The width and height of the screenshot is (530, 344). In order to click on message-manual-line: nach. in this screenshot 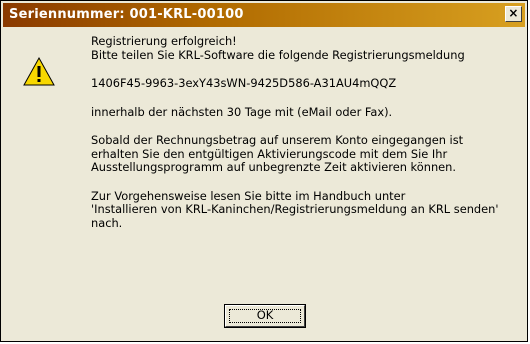, I will do `click(107, 222)`.